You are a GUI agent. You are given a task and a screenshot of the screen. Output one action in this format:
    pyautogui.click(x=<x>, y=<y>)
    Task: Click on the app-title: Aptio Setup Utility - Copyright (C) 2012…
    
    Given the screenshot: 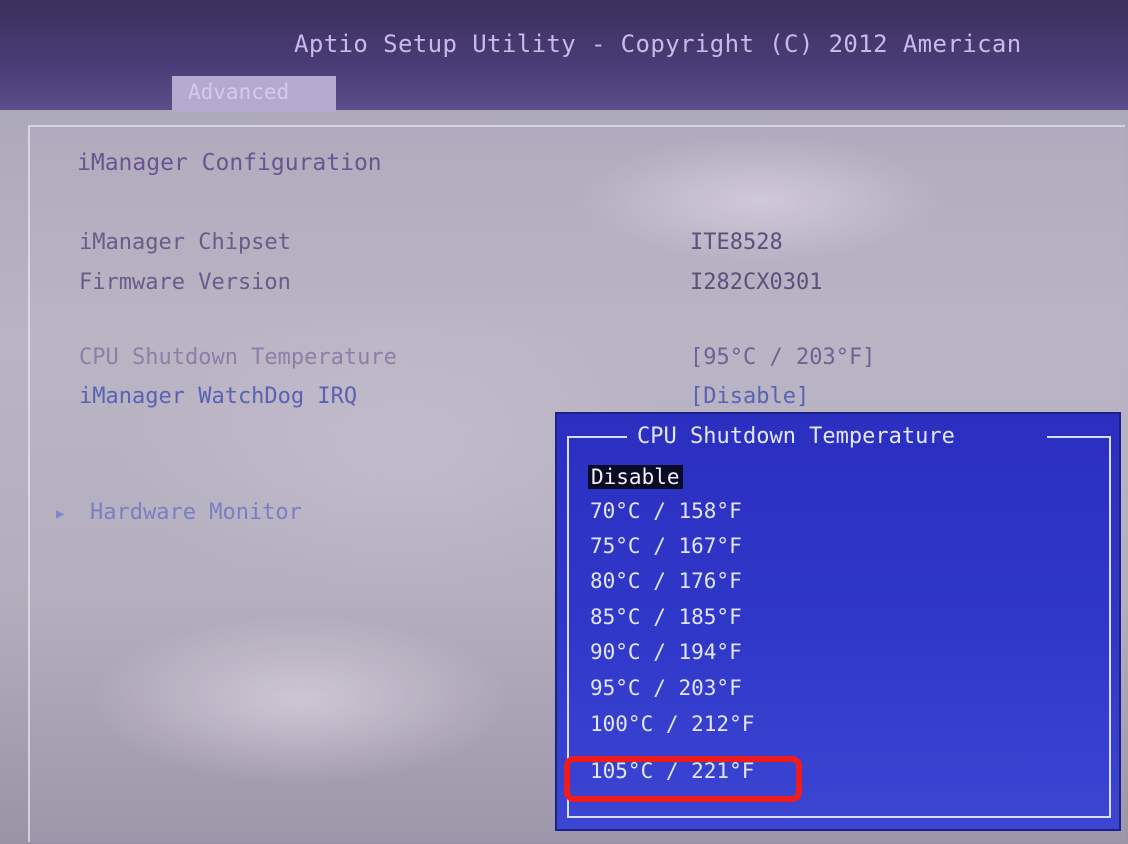 What is the action you would take?
    pyautogui.click(x=658, y=44)
    